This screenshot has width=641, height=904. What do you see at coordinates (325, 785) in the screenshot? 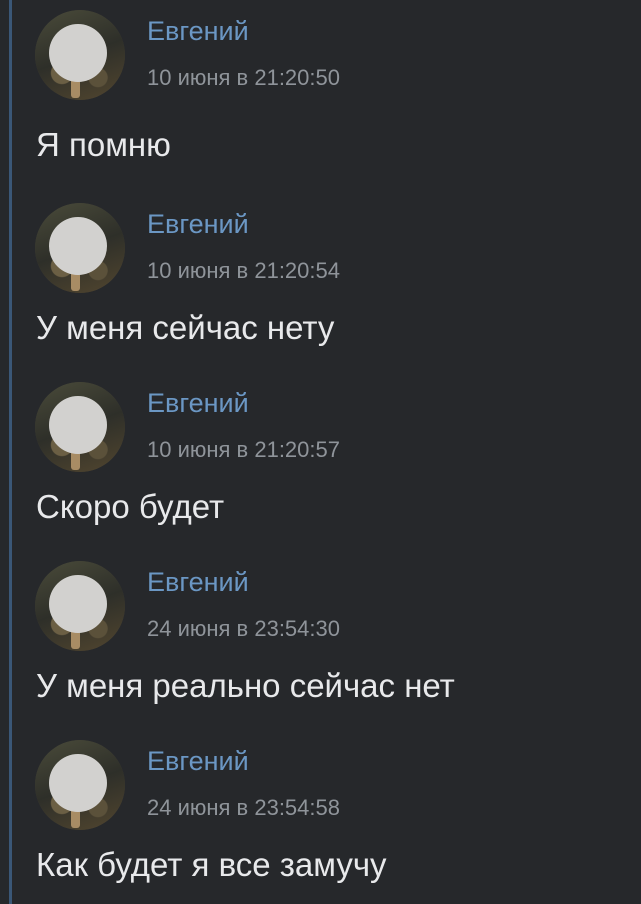
I see `message-header: Евгений 24 июня в 23:54:58` at bounding box center [325, 785].